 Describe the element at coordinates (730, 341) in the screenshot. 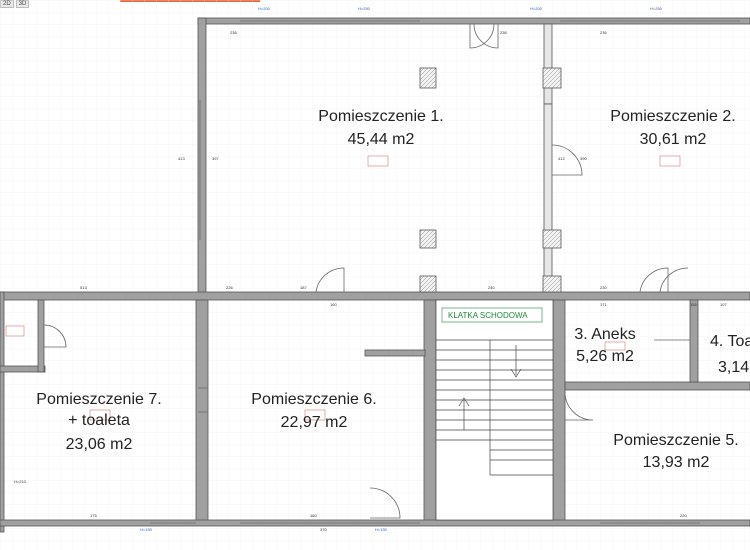

I see `room-4-name: 4. Toa` at that location.